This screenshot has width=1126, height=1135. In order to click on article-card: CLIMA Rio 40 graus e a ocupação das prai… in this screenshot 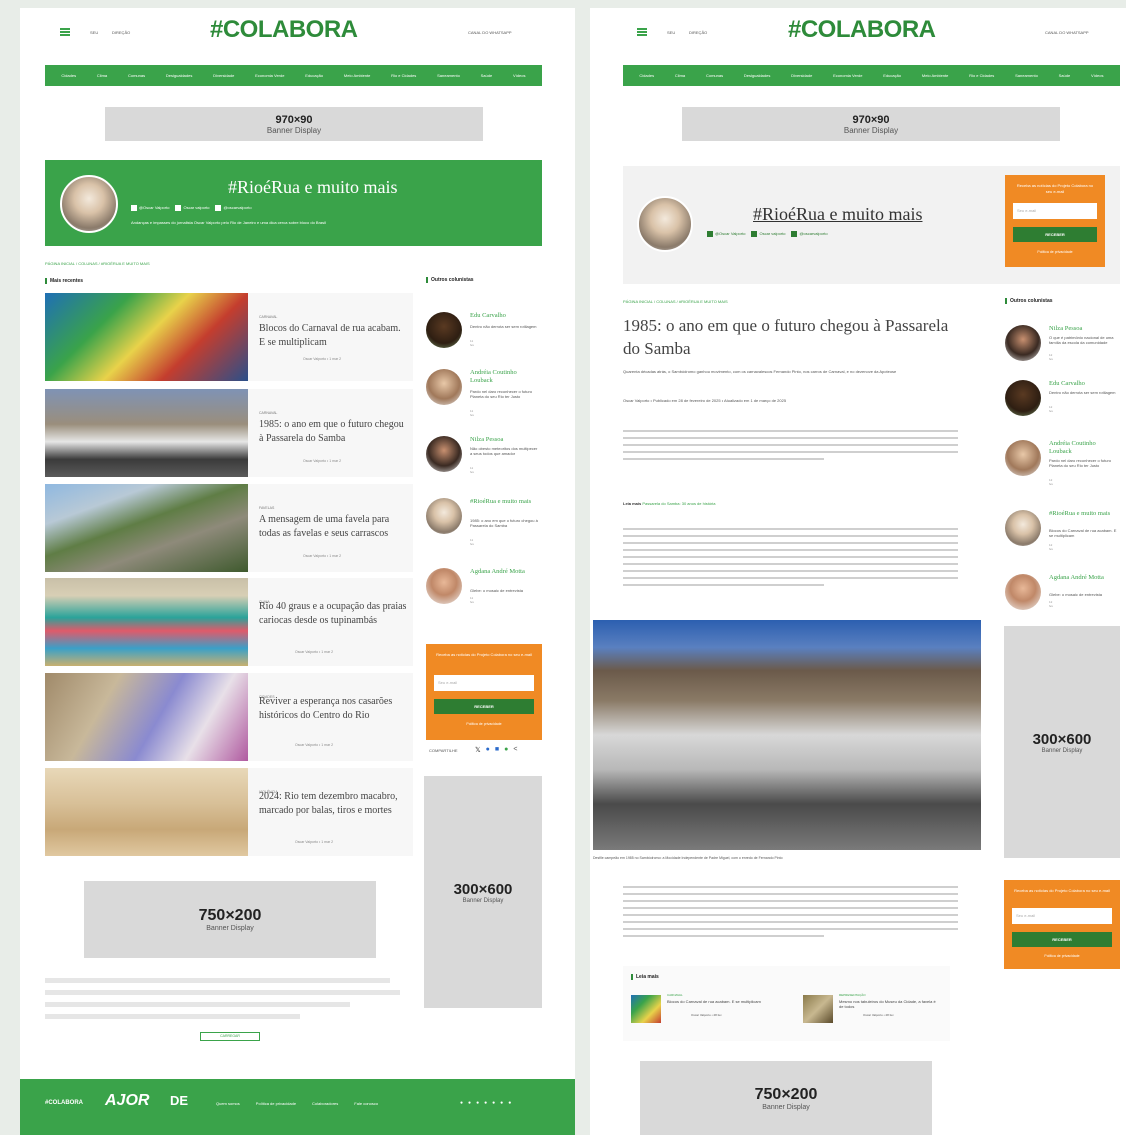, I will do `click(229, 622)`.